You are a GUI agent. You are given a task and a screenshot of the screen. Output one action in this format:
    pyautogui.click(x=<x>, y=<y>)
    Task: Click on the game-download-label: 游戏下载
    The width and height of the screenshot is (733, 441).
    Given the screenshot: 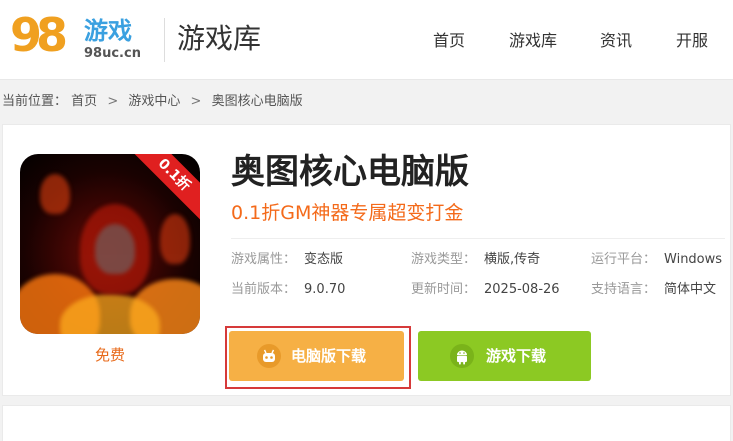 What is the action you would take?
    pyautogui.click(x=516, y=356)
    